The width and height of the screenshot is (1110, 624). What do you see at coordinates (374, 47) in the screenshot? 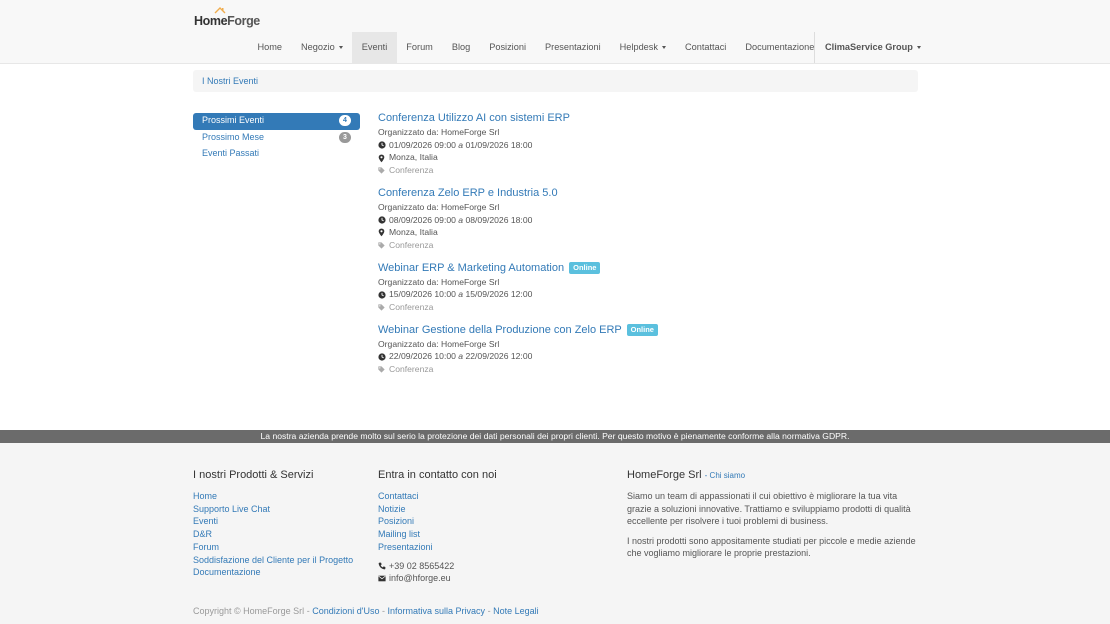
I see `nav-eventi: Eventi` at bounding box center [374, 47].